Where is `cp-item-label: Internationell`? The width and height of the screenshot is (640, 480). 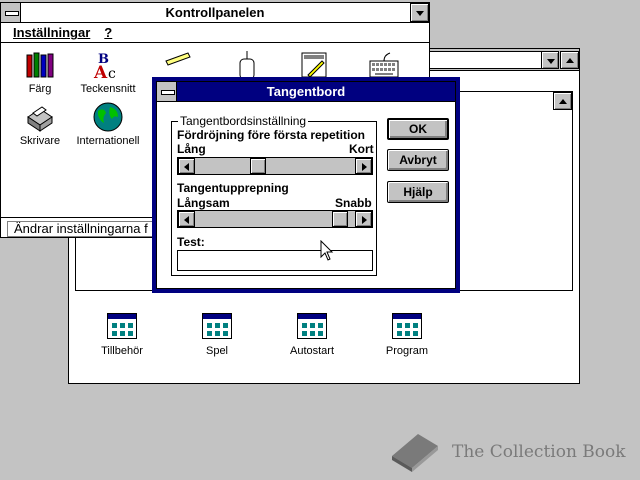
cp-item-label: Internationell is located at coordinates (108, 141).